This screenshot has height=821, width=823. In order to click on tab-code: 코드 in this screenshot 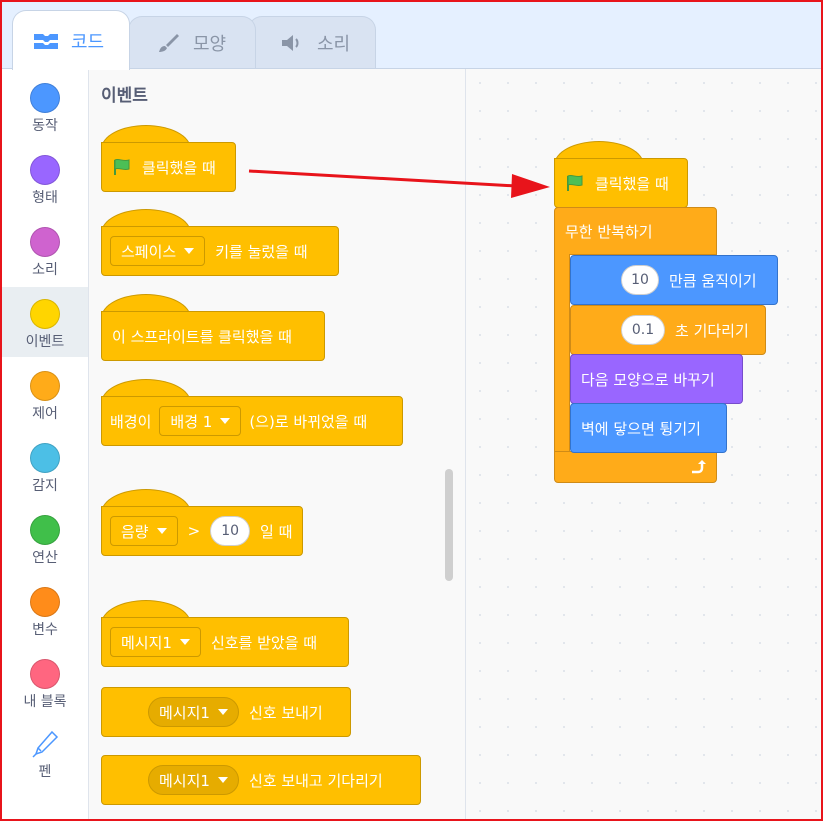, I will do `click(71, 40)`.